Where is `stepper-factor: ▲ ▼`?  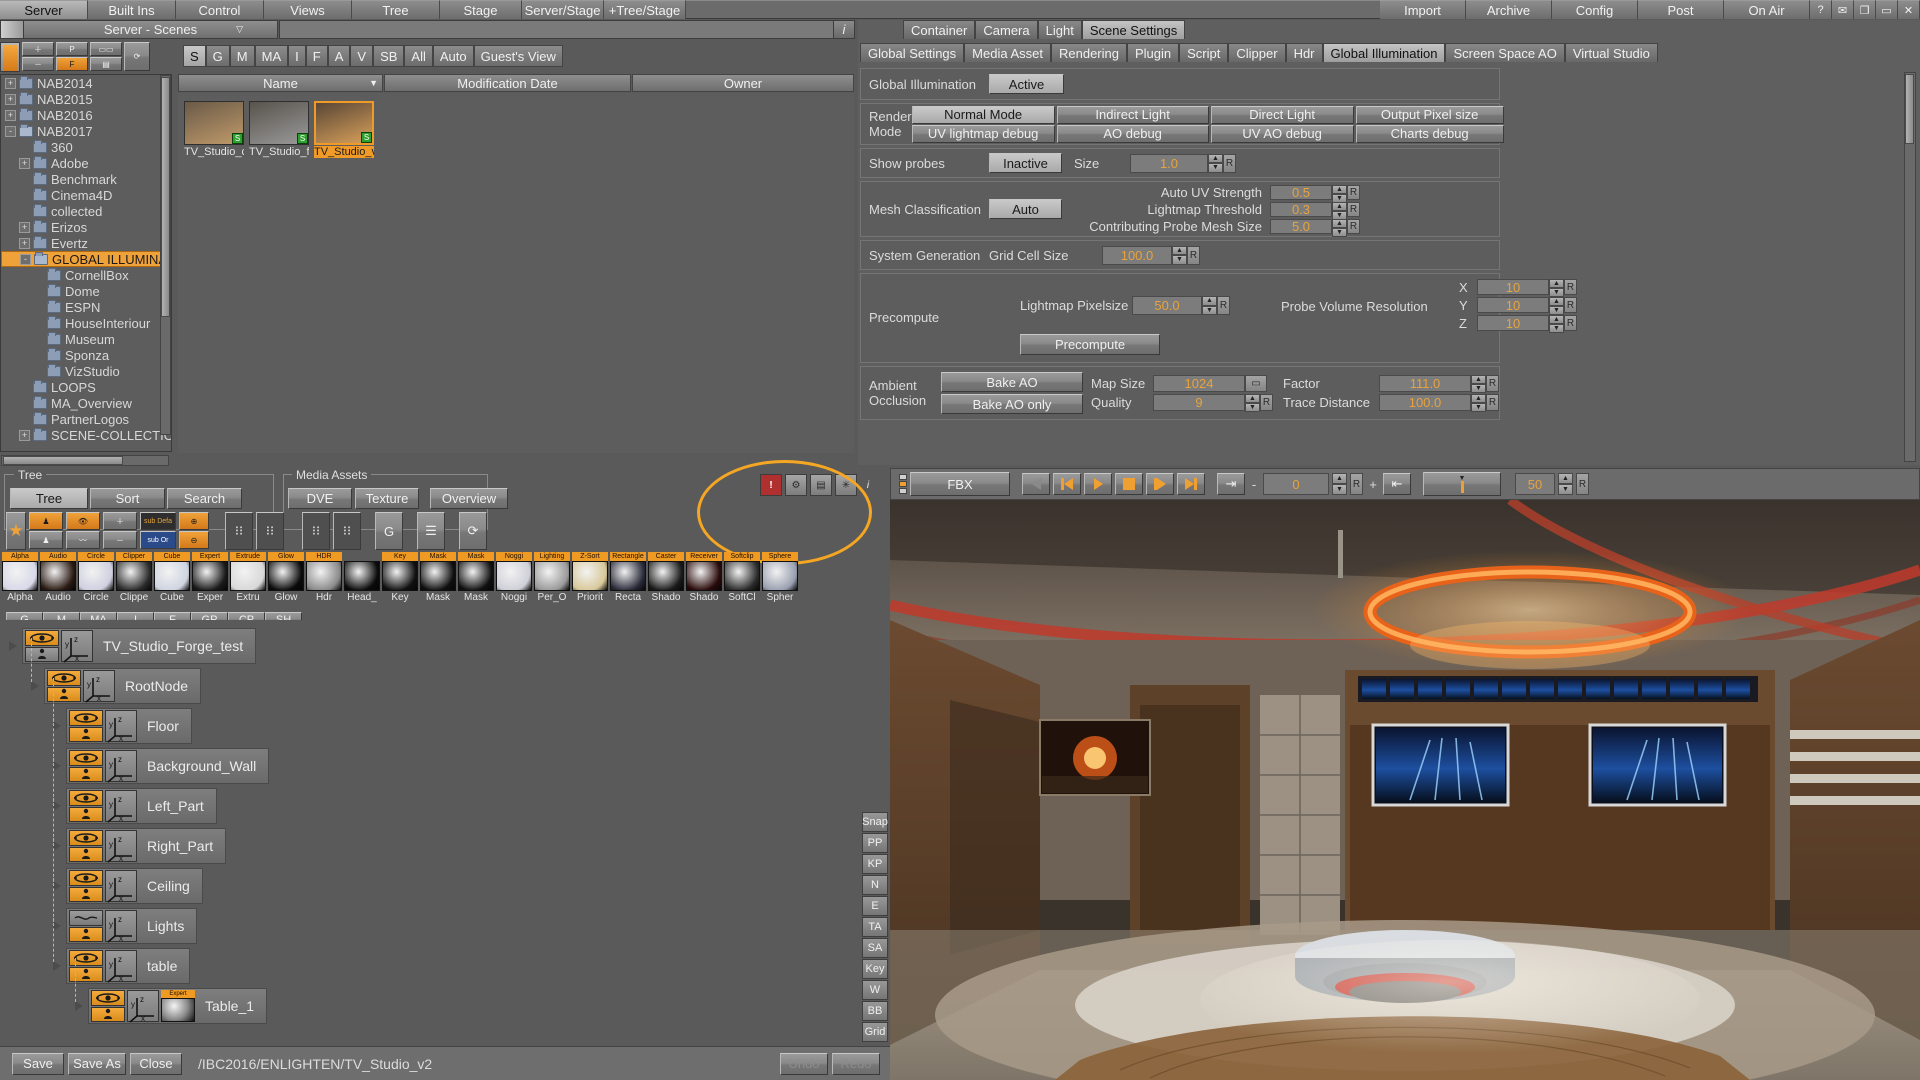 stepper-factor: ▲ ▼ is located at coordinates (1478, 384).